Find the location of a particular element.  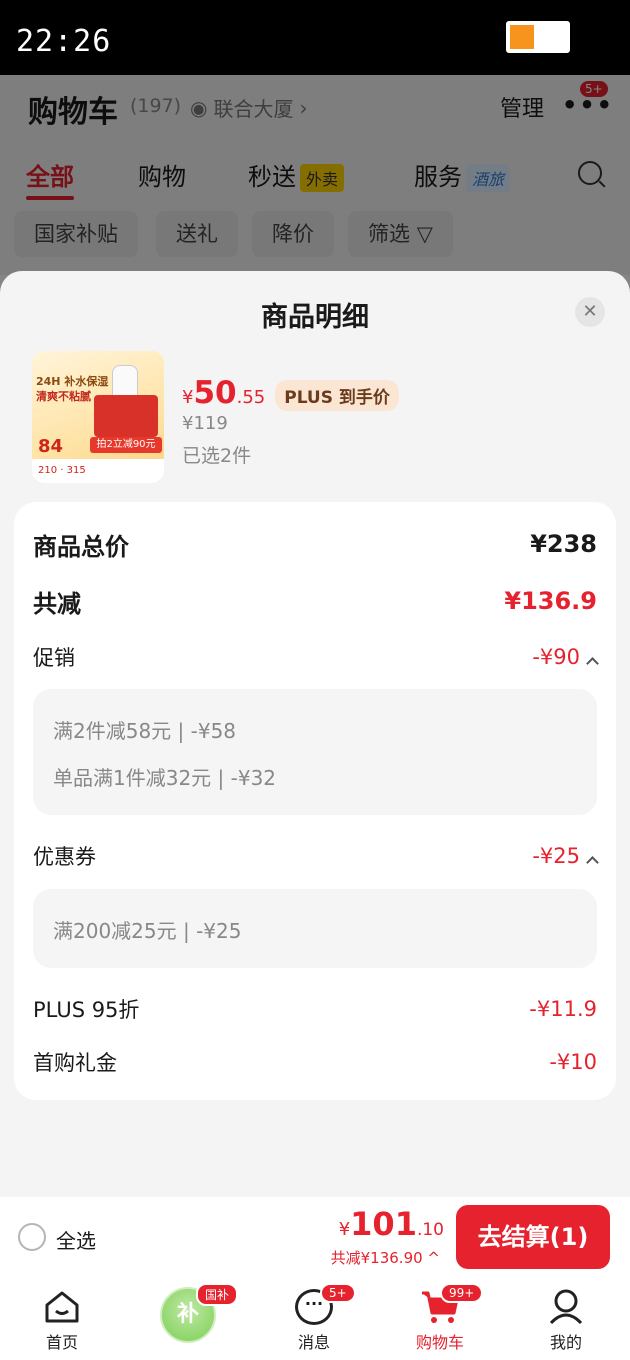

selected-count: 已选2件 is located at coordinates (217, 456).